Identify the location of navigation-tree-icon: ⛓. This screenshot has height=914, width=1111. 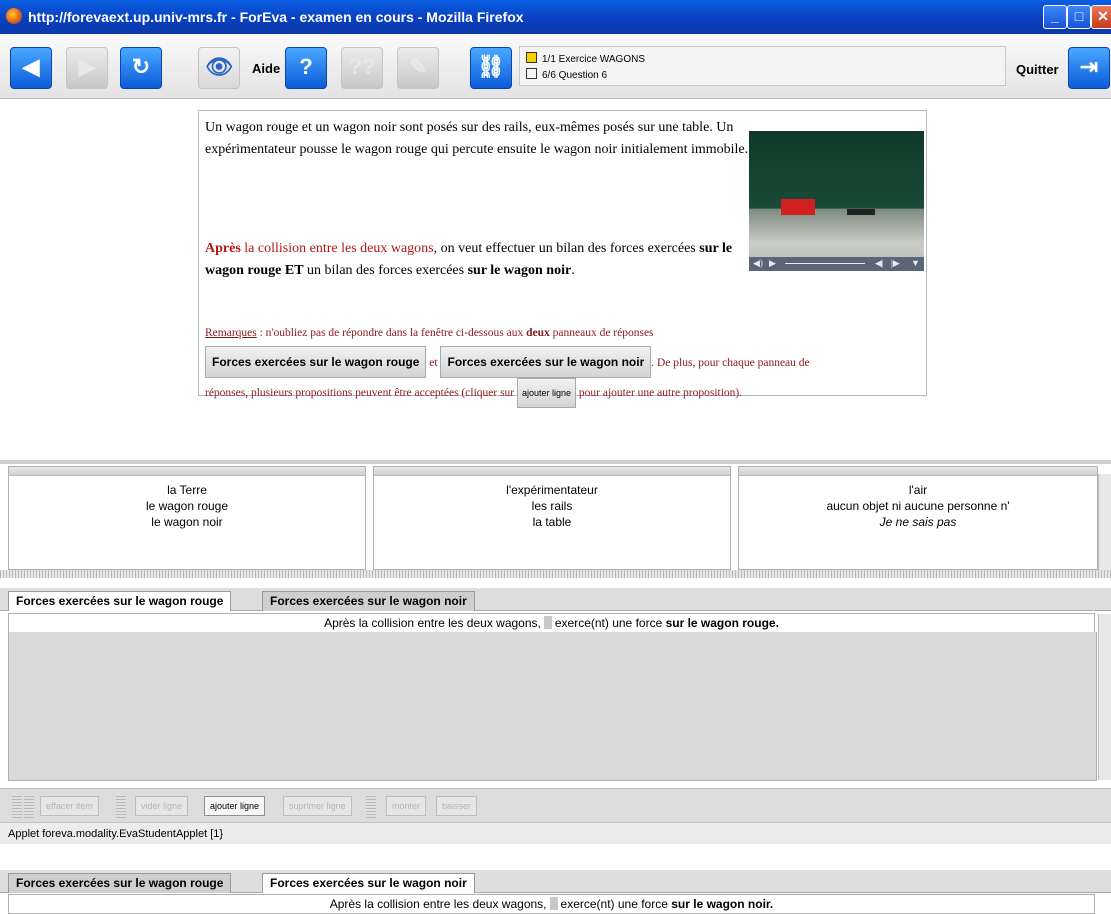
(491, 68).